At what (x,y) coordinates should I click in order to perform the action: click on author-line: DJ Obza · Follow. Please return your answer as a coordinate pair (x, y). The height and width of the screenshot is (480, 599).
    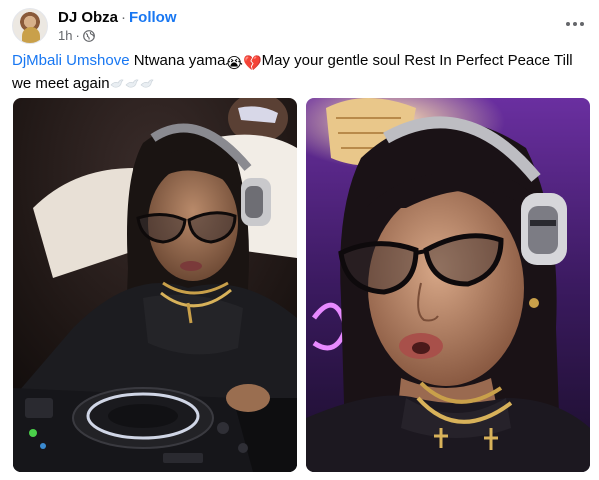
    Looking at the image, I should click on (117, 17).